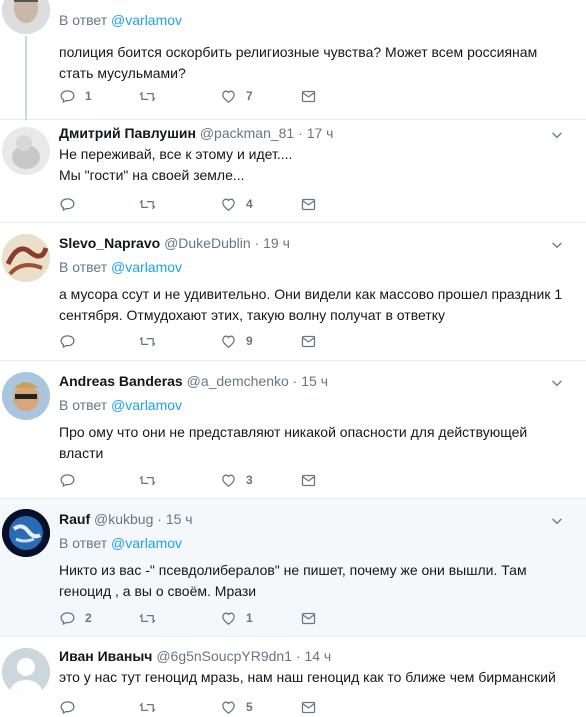 Image resolution: width=586 pixels, height=717 pixels. I want to click on like-button: 5, so click(236, 707).